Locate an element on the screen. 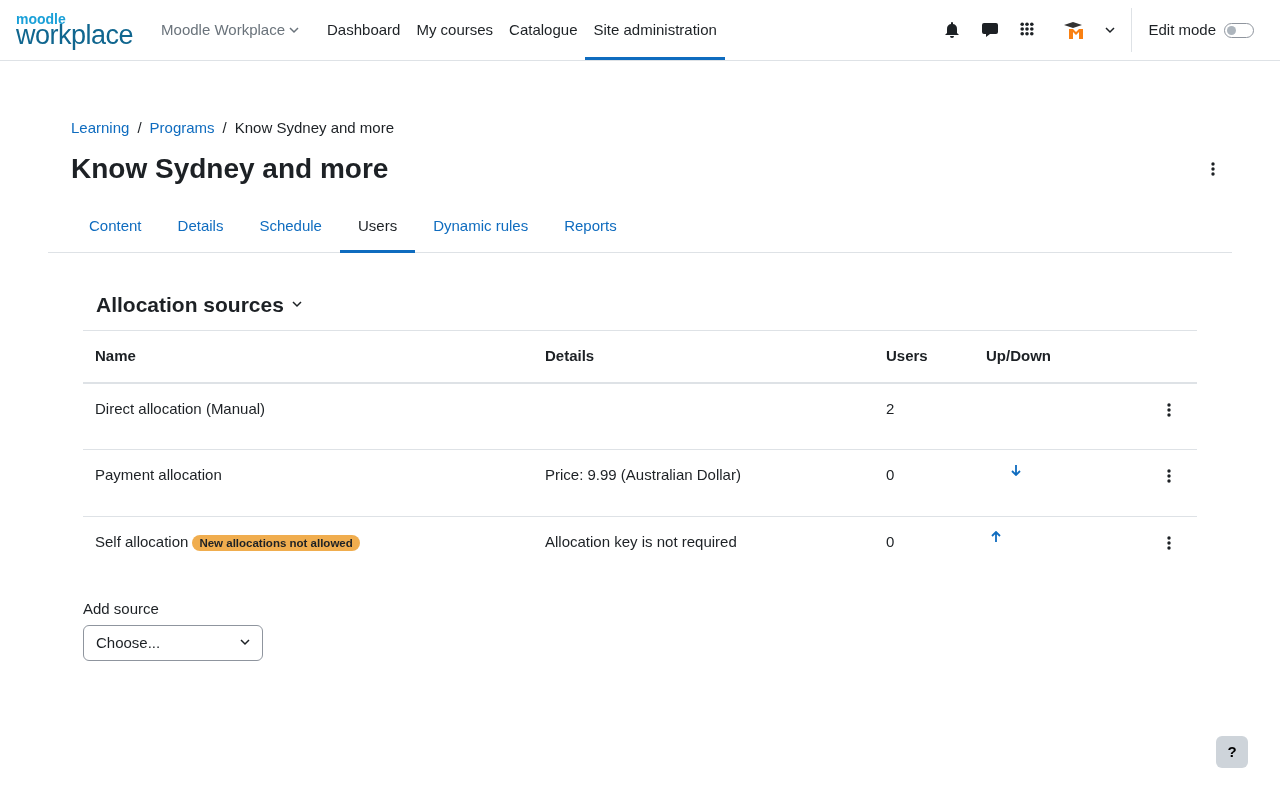 The height and width of the screenshot is (800, 1280). column-header: Name is located at coordinates (308, 356).